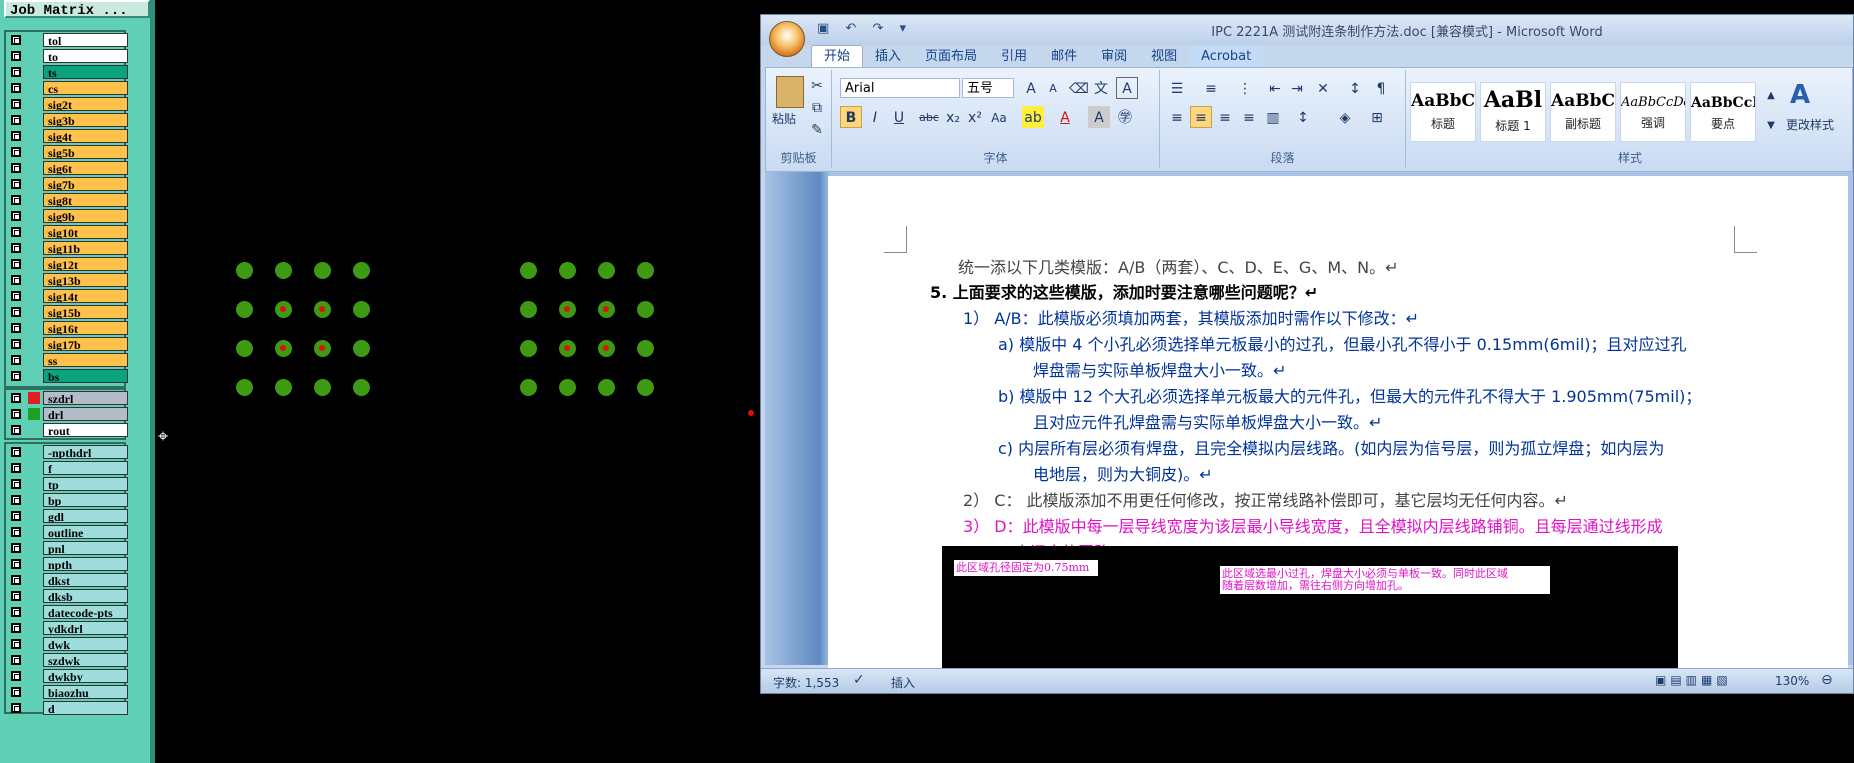 The width and height of the screenshot is (1854, 763). Describe the element at coordinates (859, 680) in the screenshot. I see `proofing-icon: ✓` at that location.